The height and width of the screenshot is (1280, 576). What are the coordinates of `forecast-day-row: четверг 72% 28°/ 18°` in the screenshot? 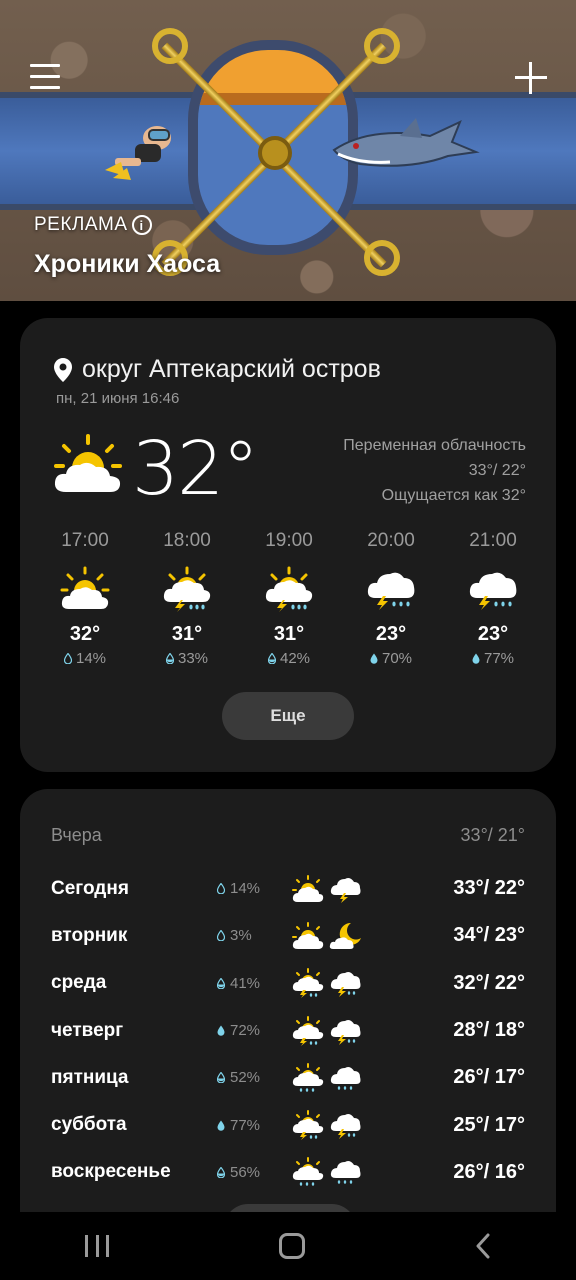 It's located at (288, 1030).